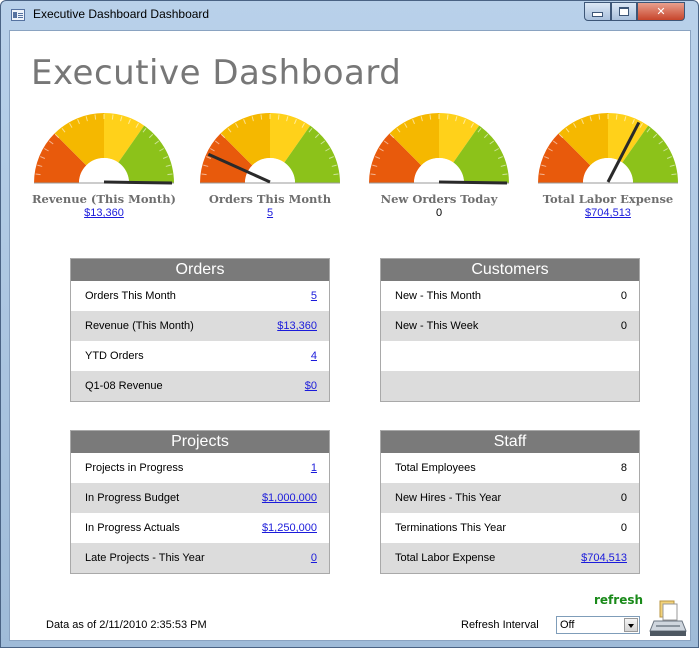 The height and width of the screenshot is (648, 699). What do you see at coordinates (567, 625) in the screenshot?
I see `selected-value: Off` at bounding box center [567, 625].